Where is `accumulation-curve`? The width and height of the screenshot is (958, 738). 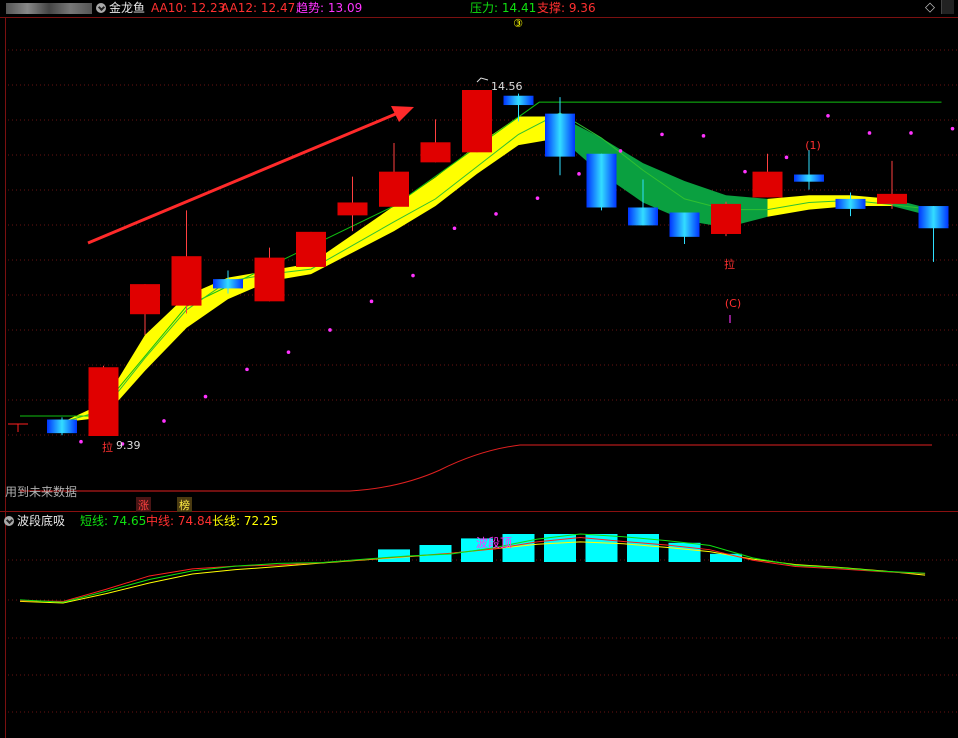 accumulation-curve is located at coordinates (476, 468).